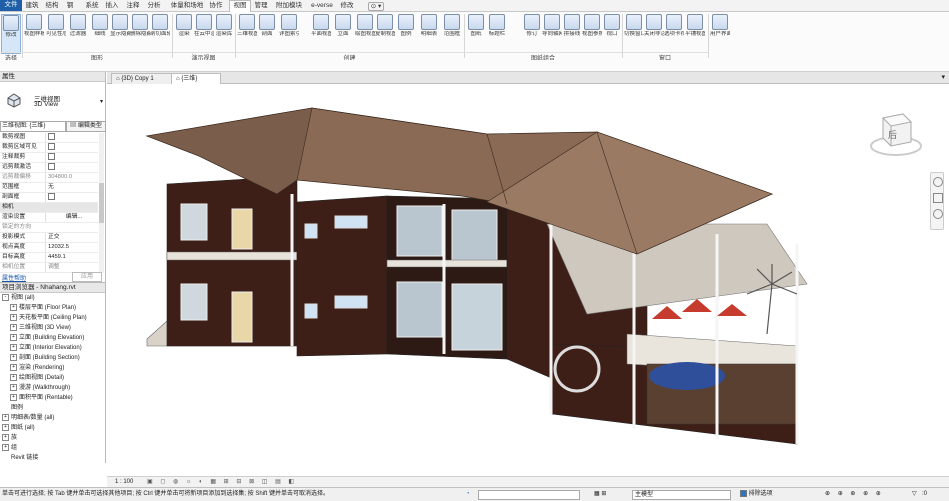  I want to click on 3d-view-button: 三维视图, so click(247, 33).